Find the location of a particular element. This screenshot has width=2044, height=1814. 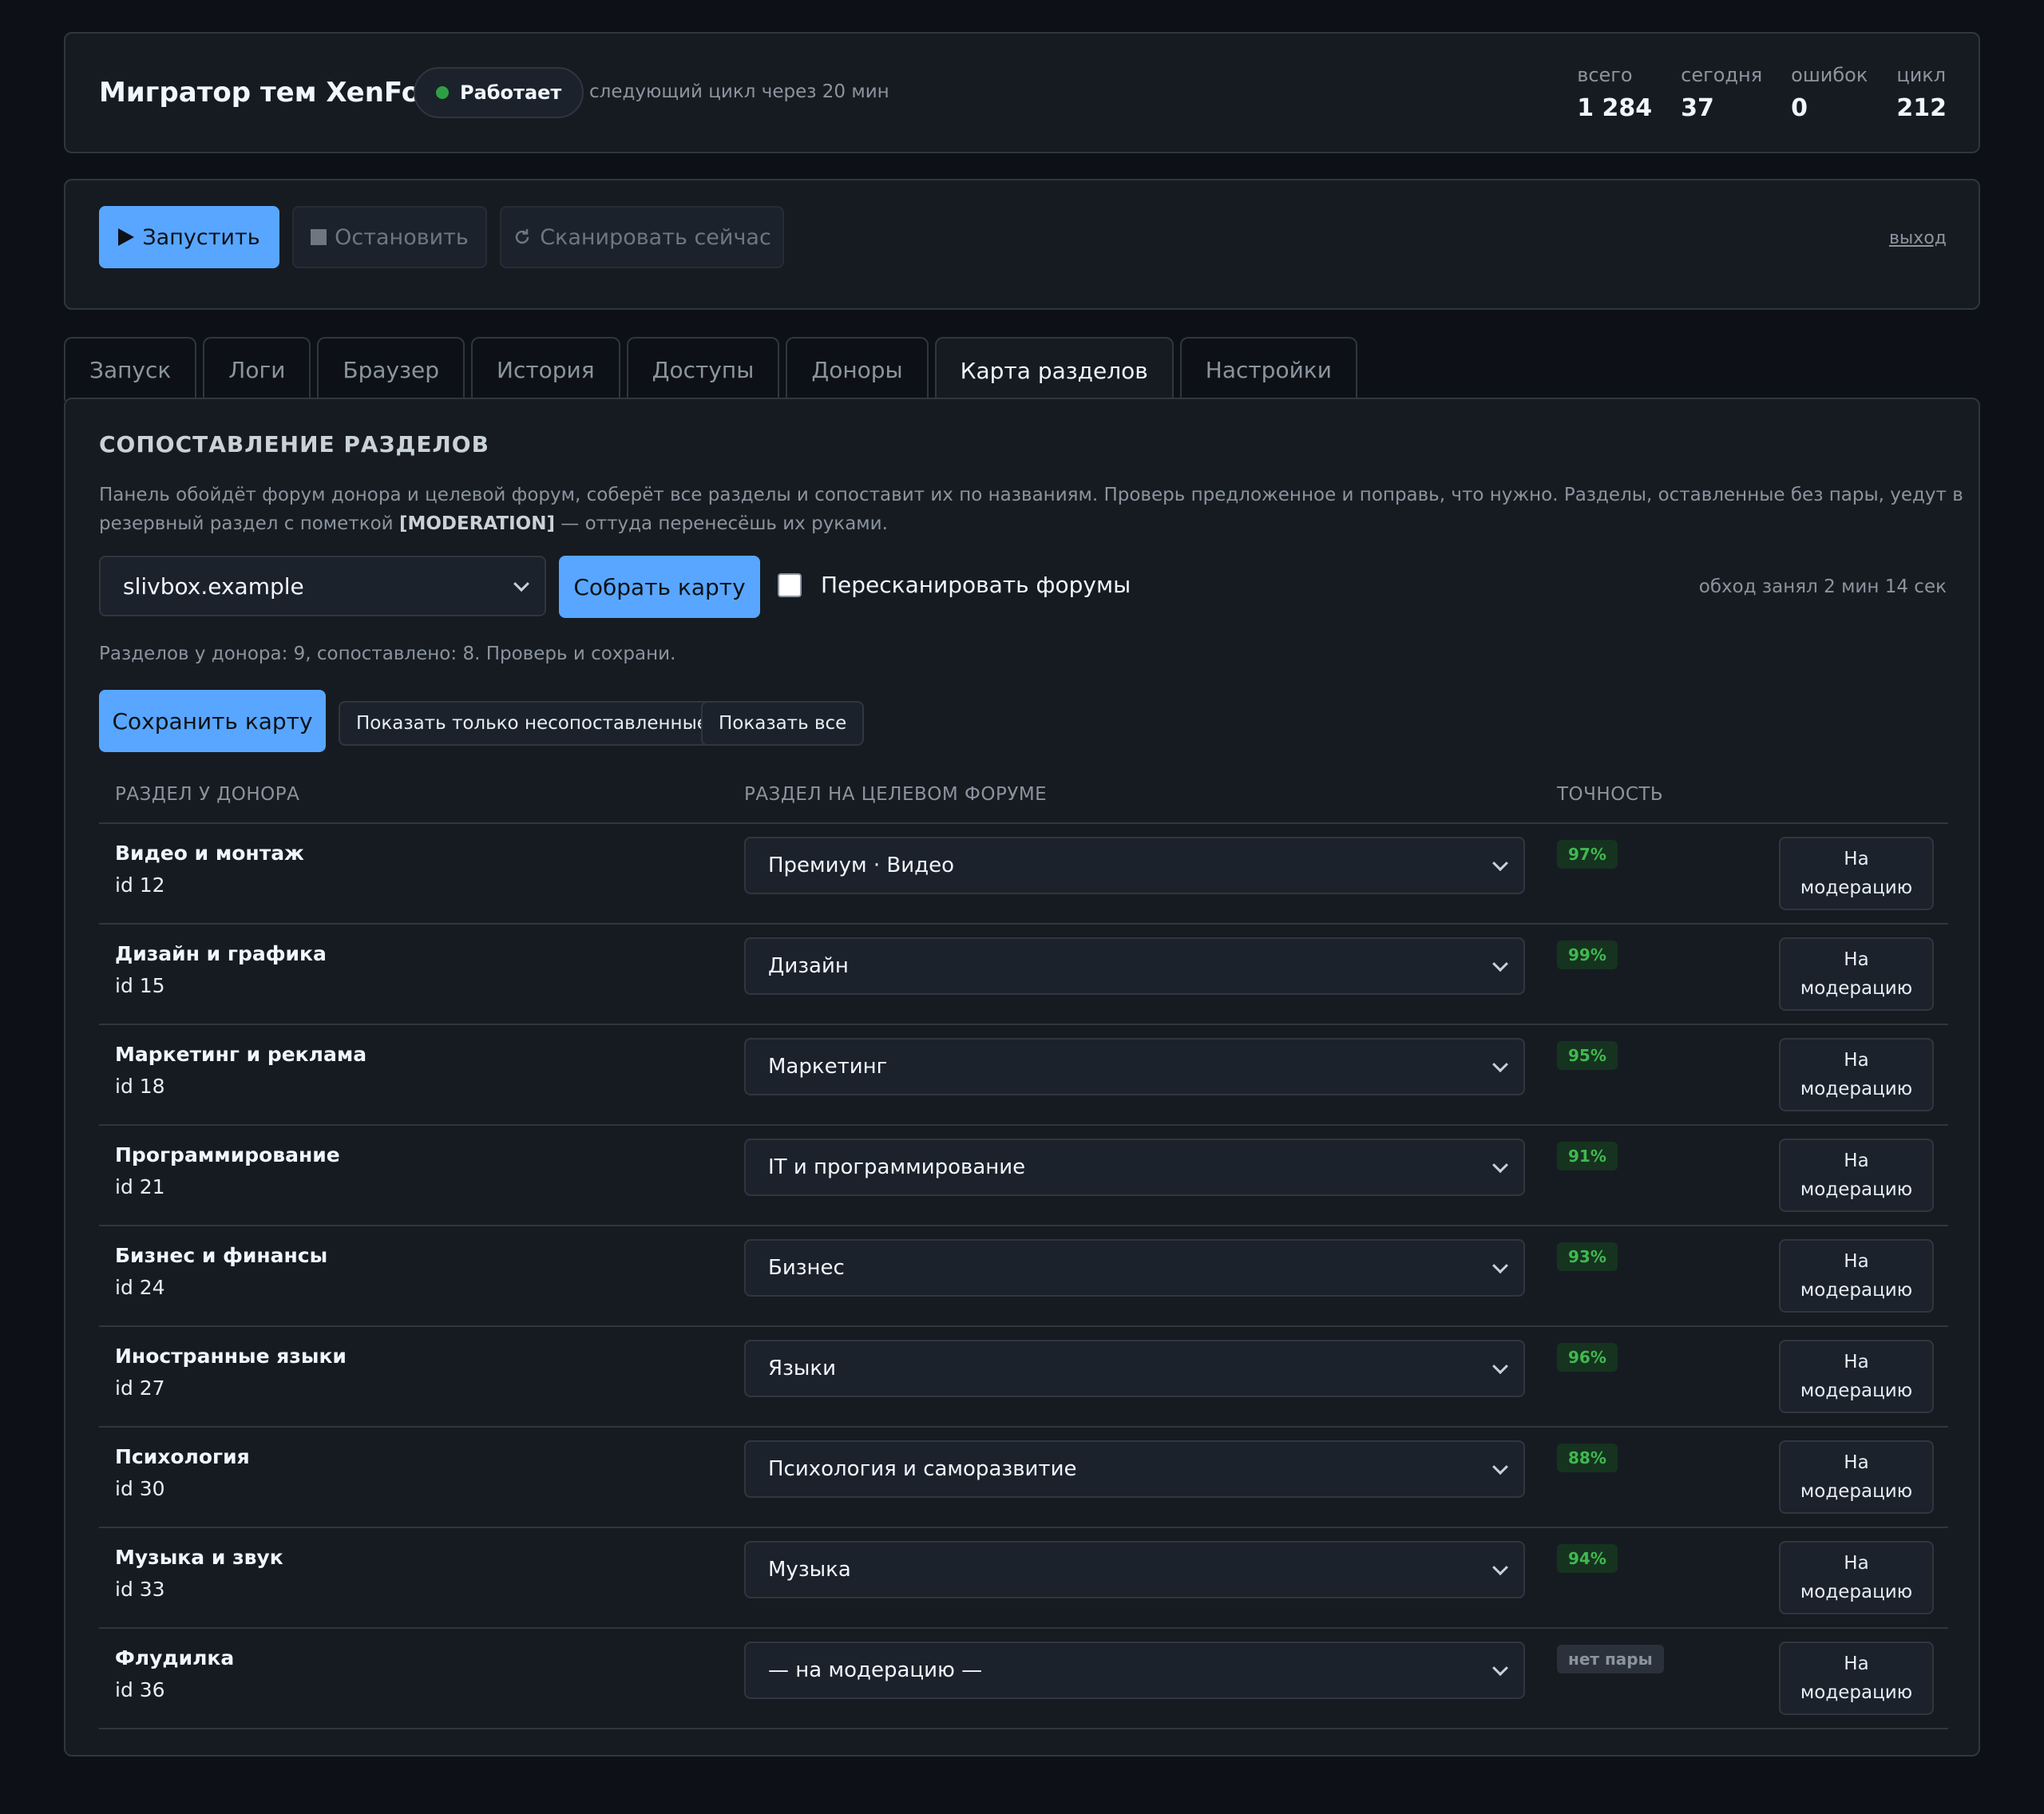

description-prefix: раздел с пометкой is located at coordinates (304, 523).